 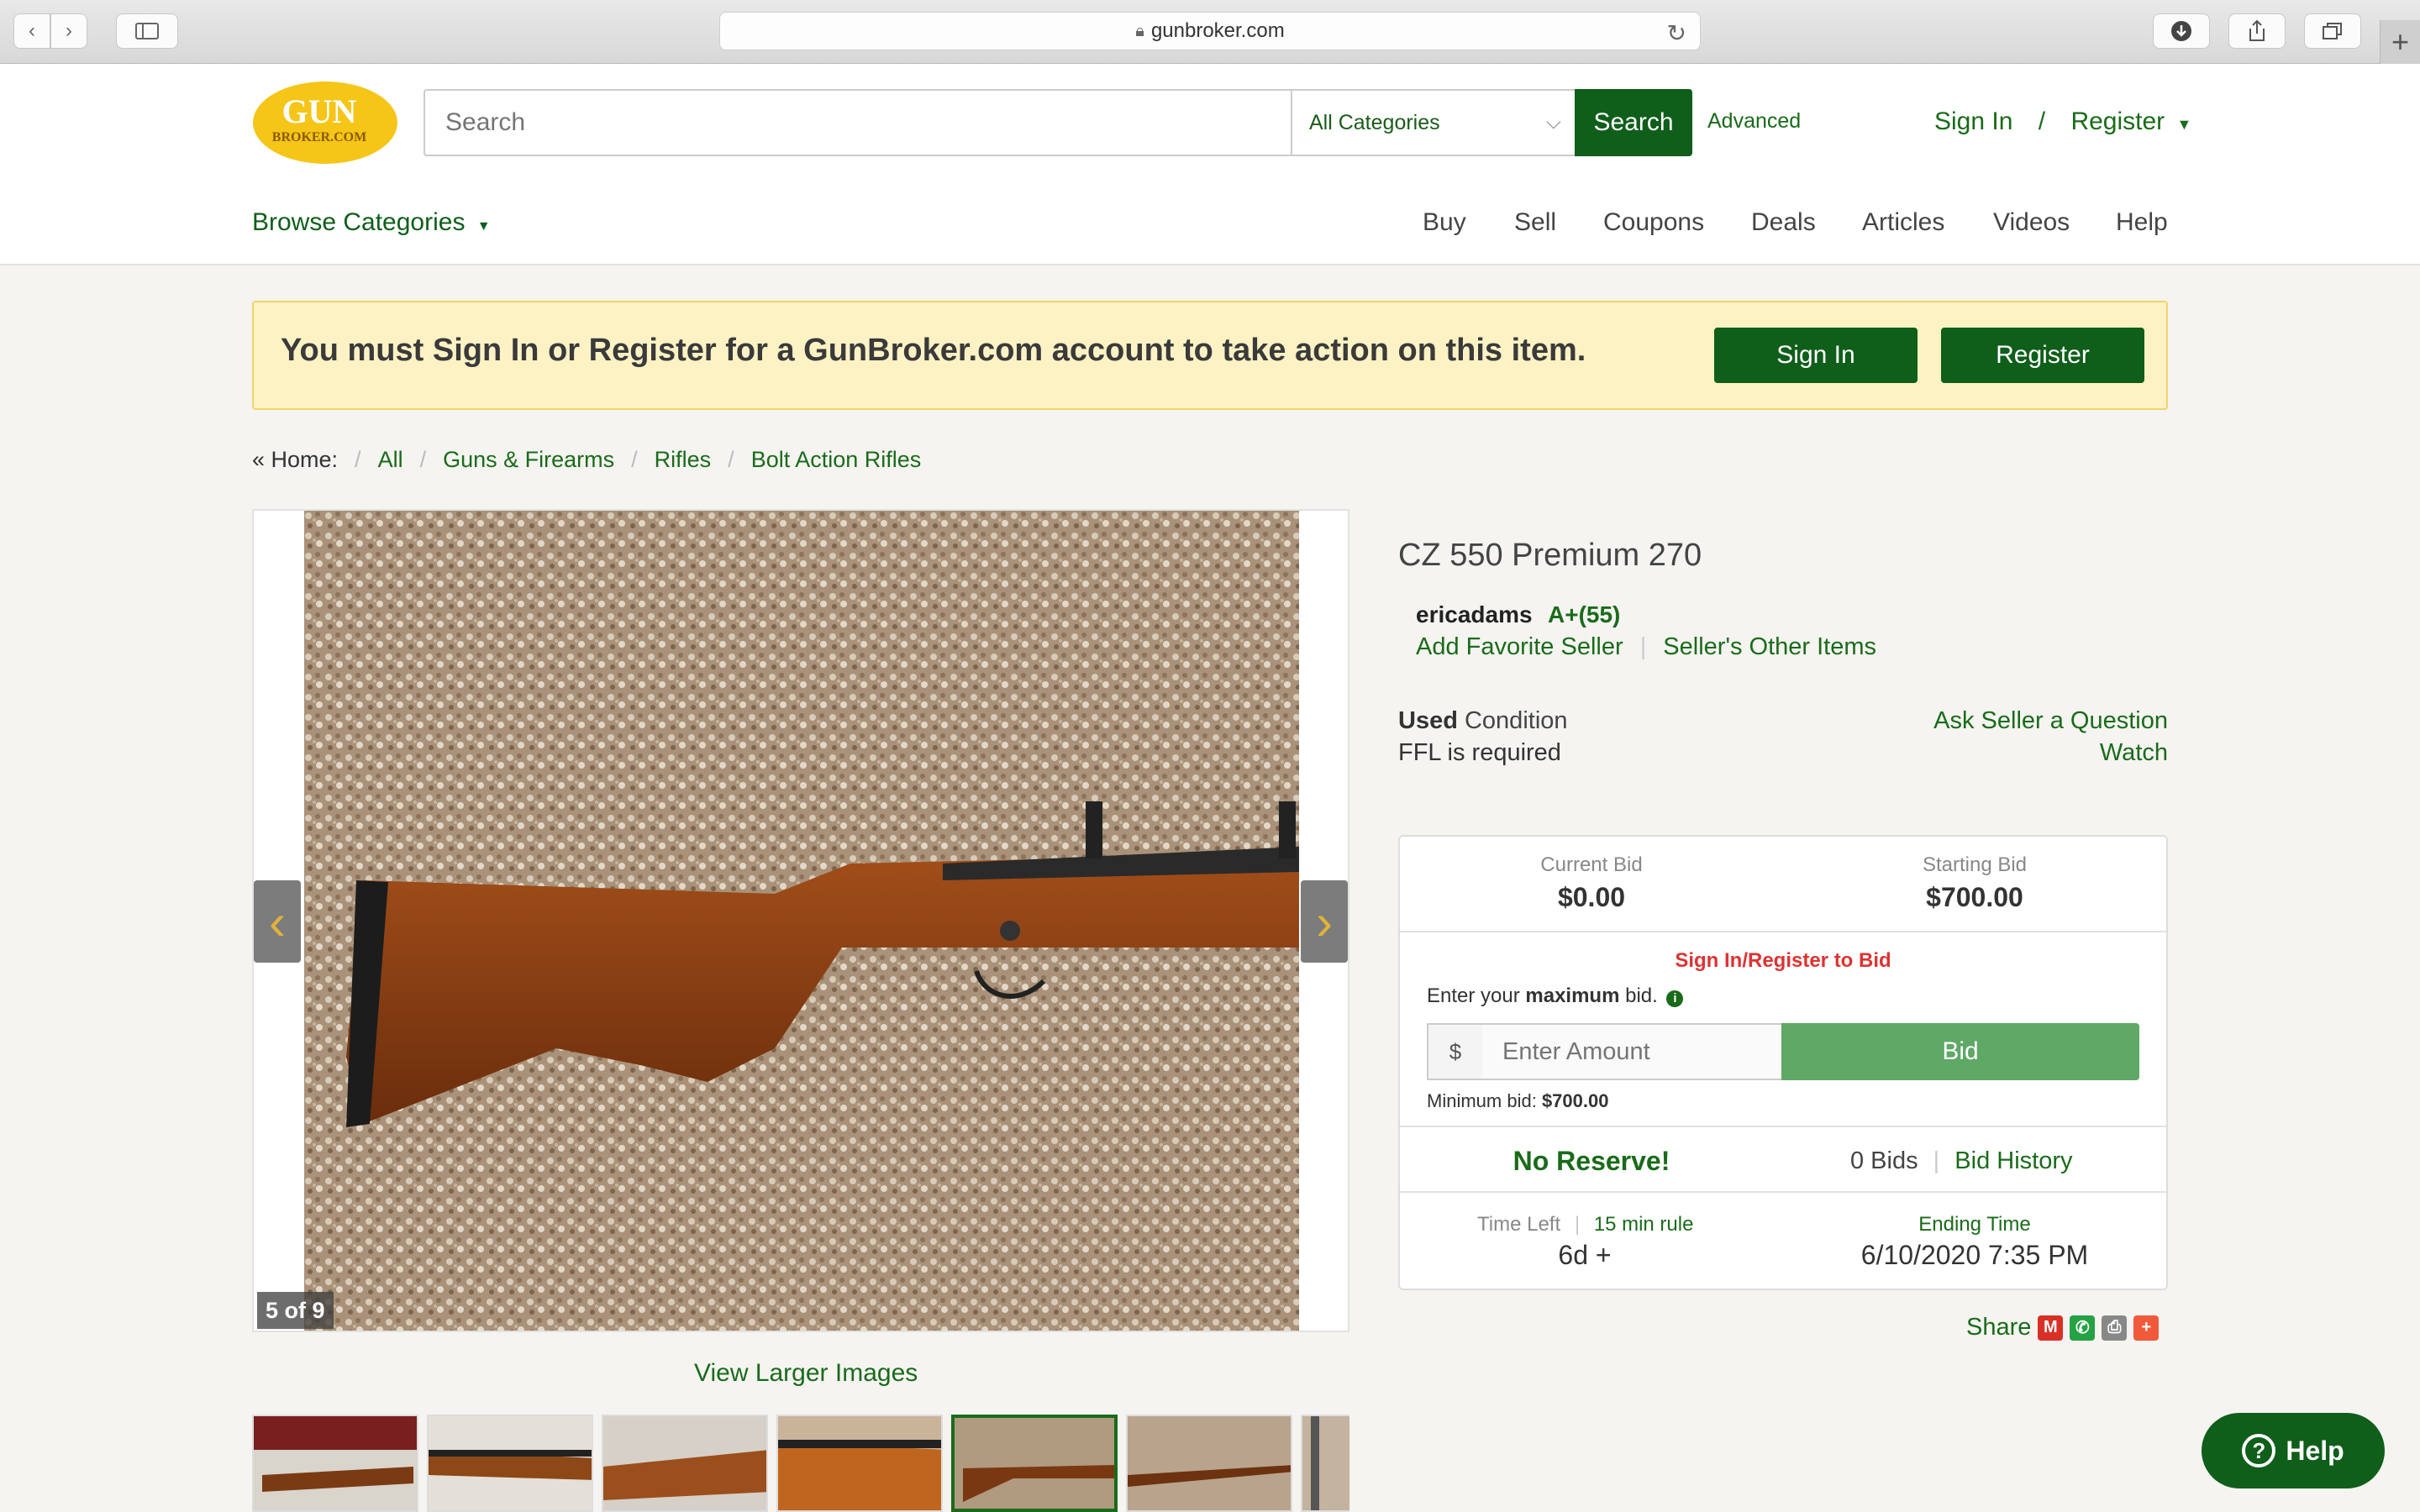 I want to click on nav-coupons: Coupons, so click(x=1653, y=222).